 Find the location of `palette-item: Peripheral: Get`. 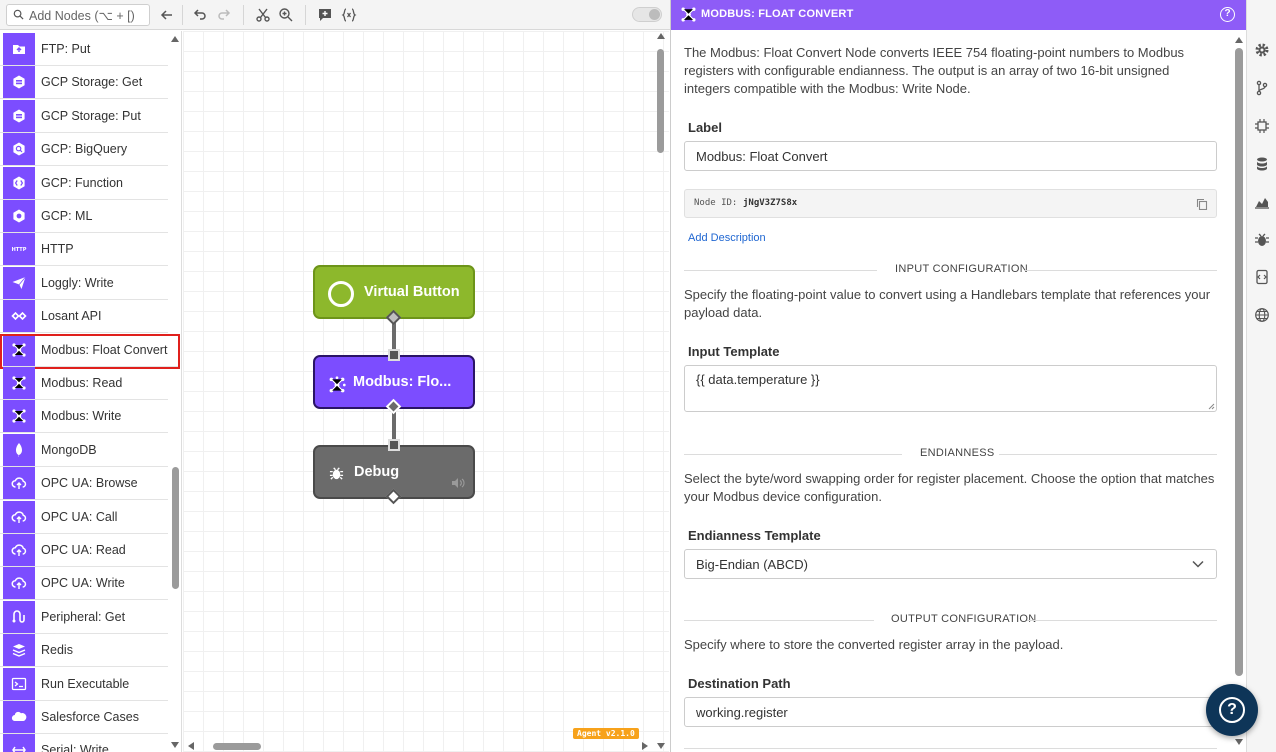

palette-item: Peripheral: Get is located at coordinates (84, 617).